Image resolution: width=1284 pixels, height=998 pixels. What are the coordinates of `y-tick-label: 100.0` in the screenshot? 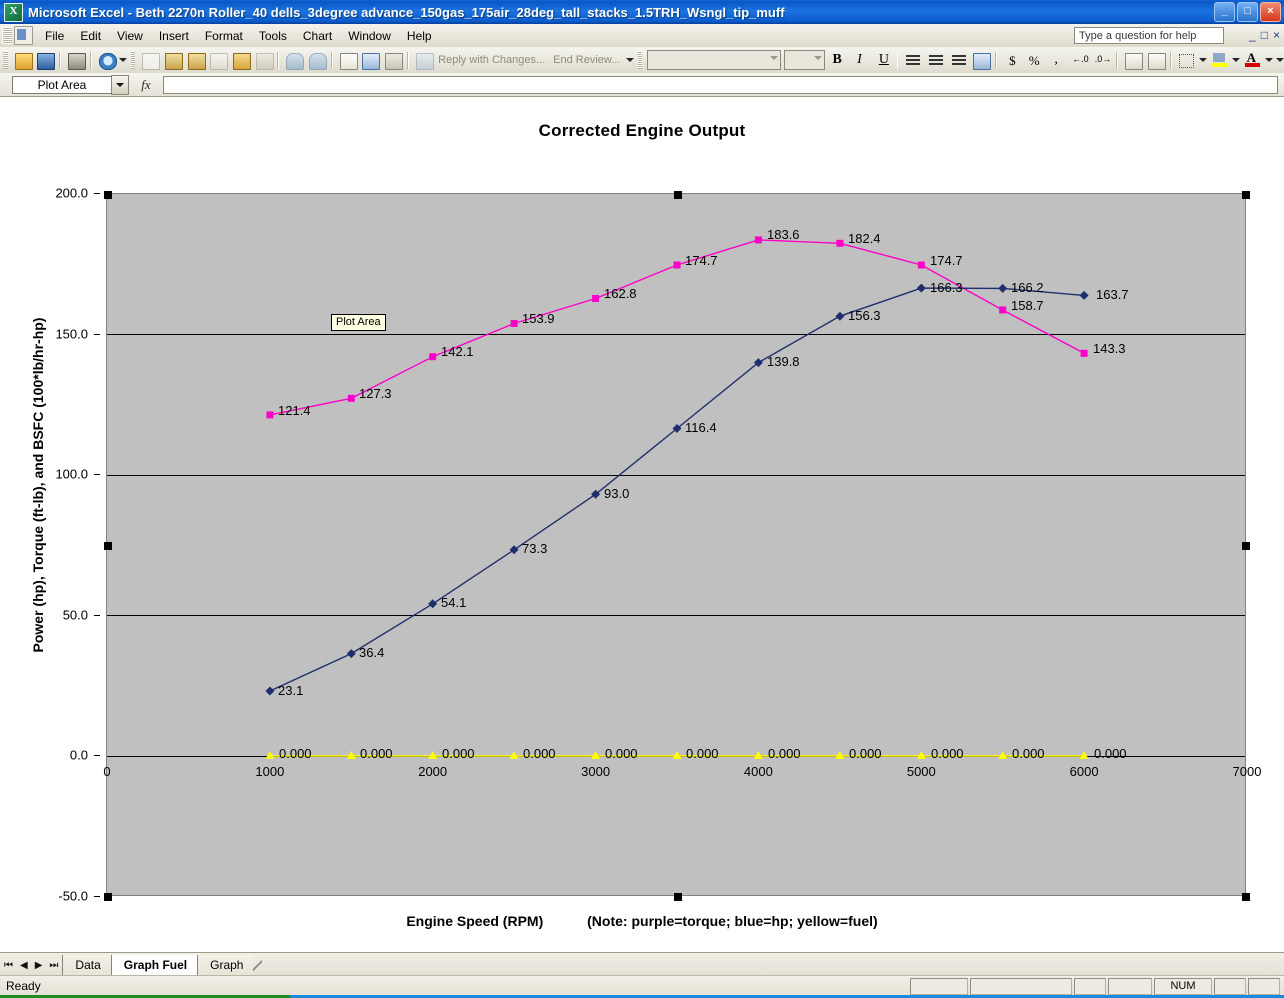 It's located at (71, 474).